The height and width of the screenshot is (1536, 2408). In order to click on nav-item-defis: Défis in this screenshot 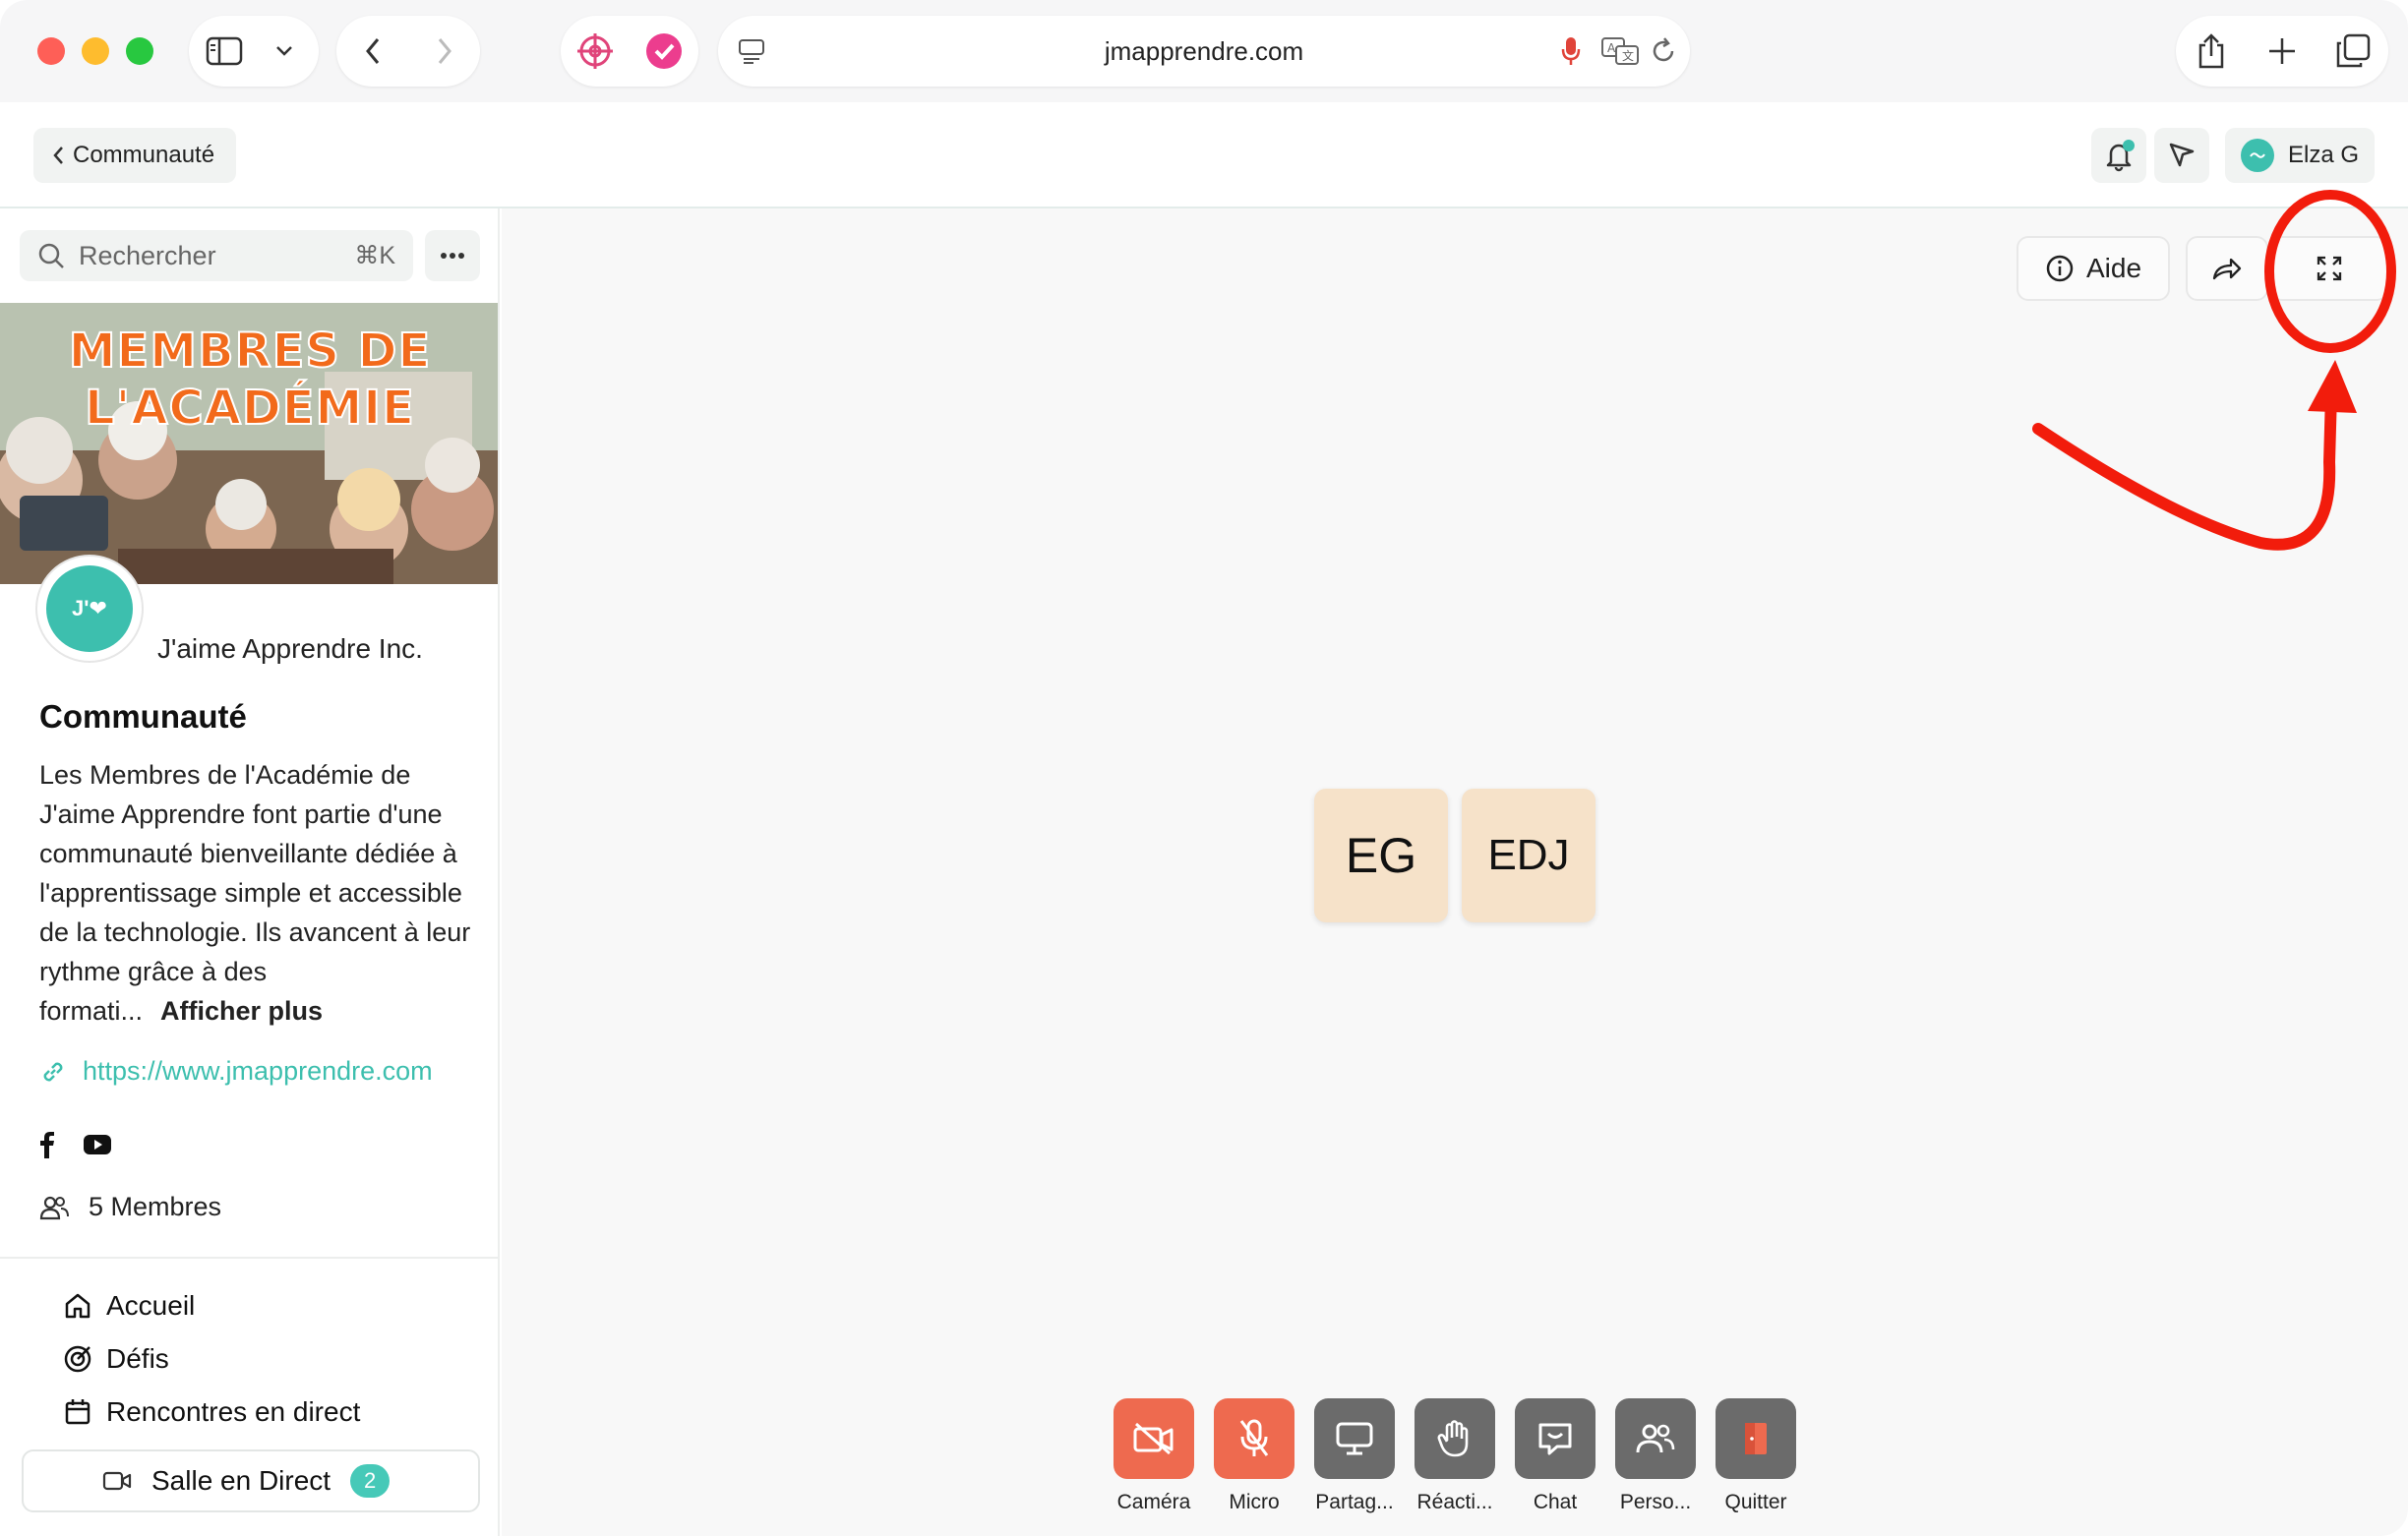, I will do `click(116, 1359)`.